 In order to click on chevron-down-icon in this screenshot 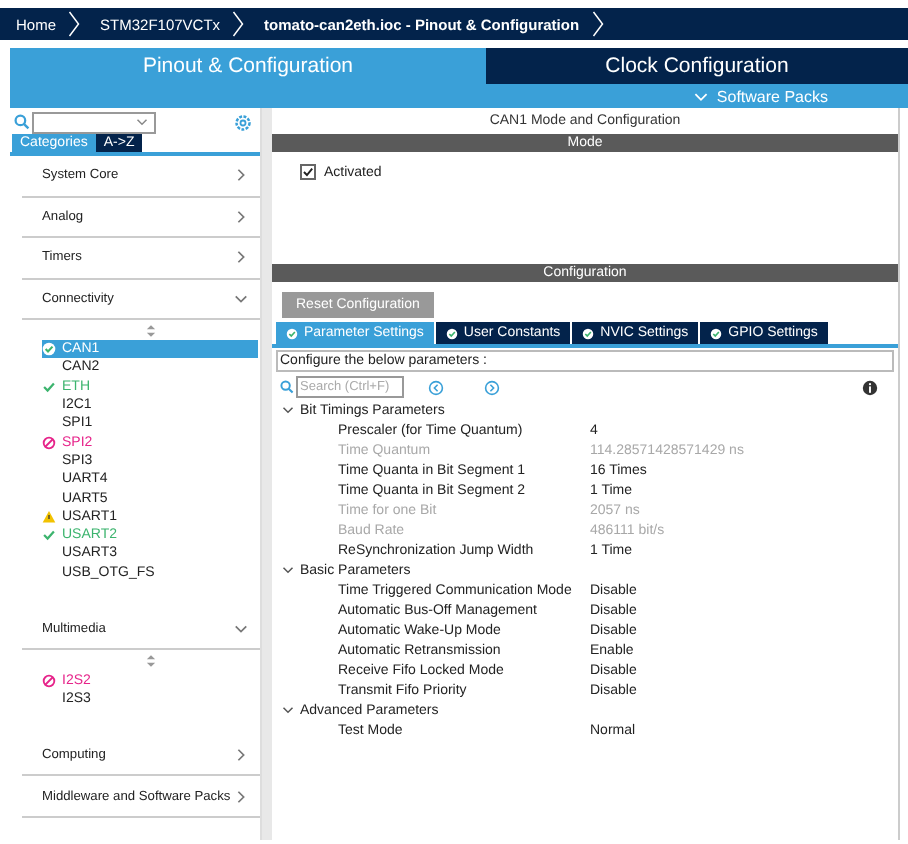, I will do `click(701, 96)`.